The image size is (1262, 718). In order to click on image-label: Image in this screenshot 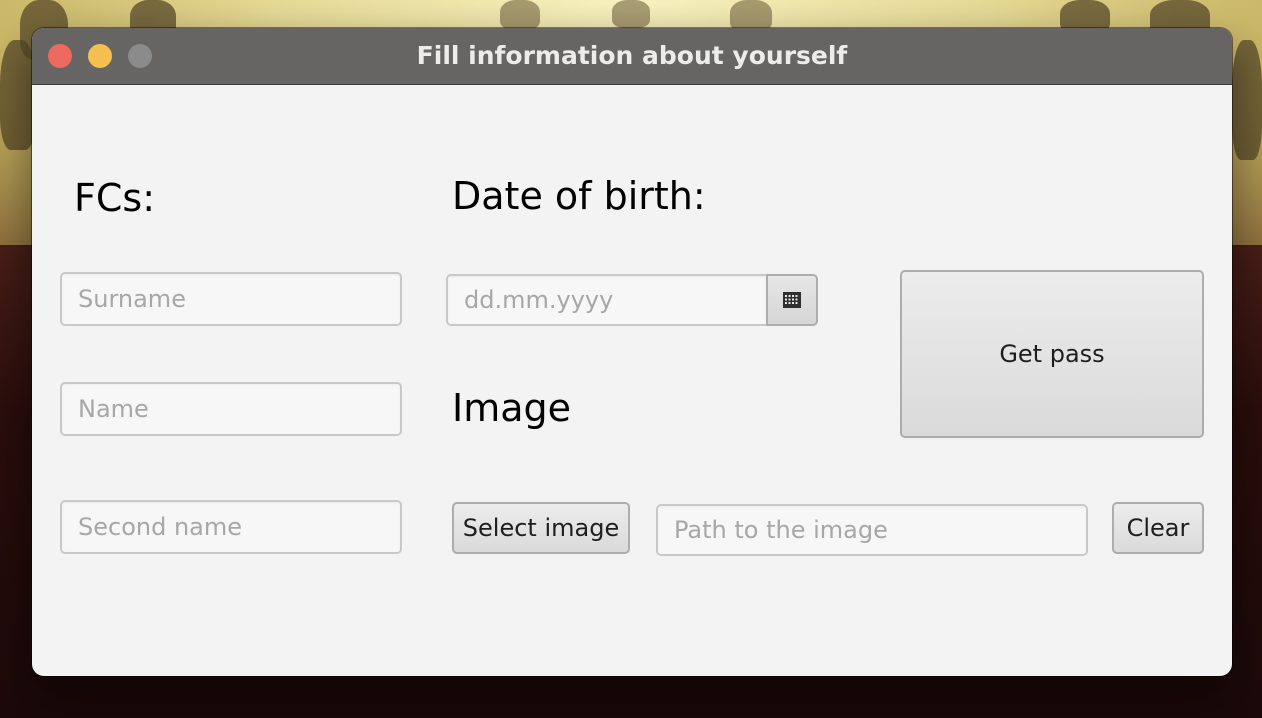, I will do `click(512, 408)`.